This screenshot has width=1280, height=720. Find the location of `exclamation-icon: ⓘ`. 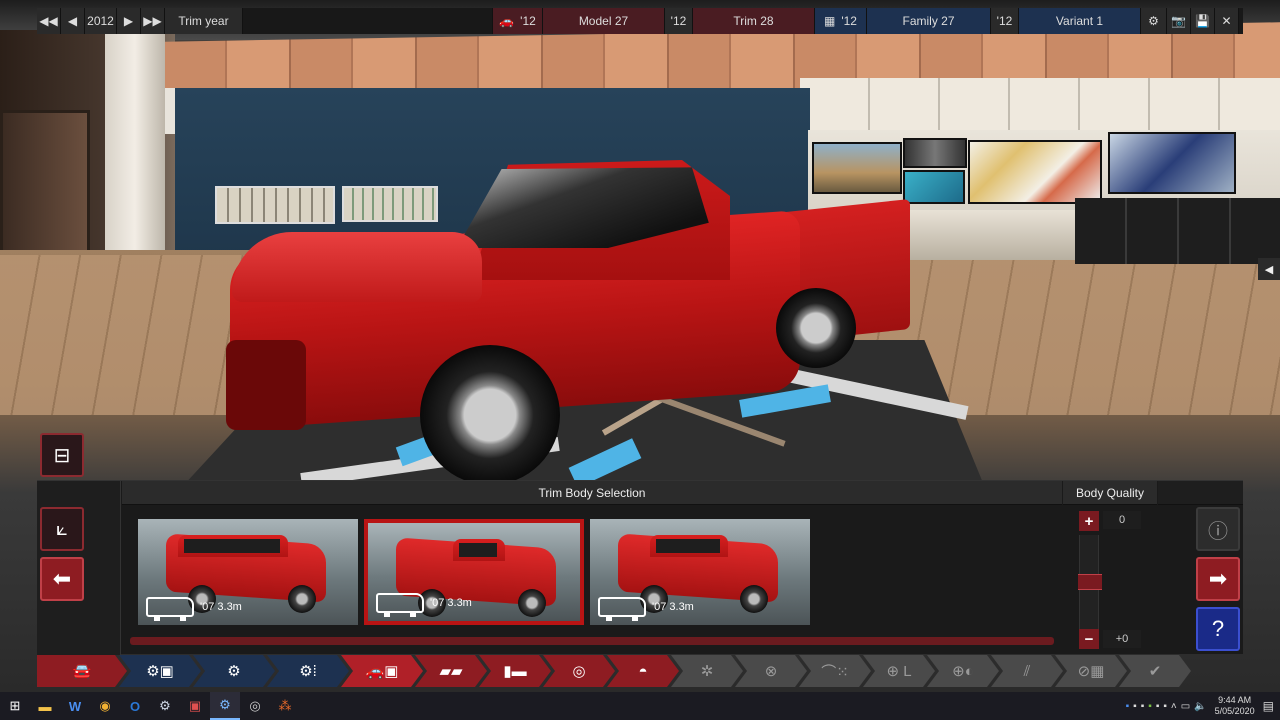

exclamation-icon: ⓘ is located at coordinates (1218, 531).